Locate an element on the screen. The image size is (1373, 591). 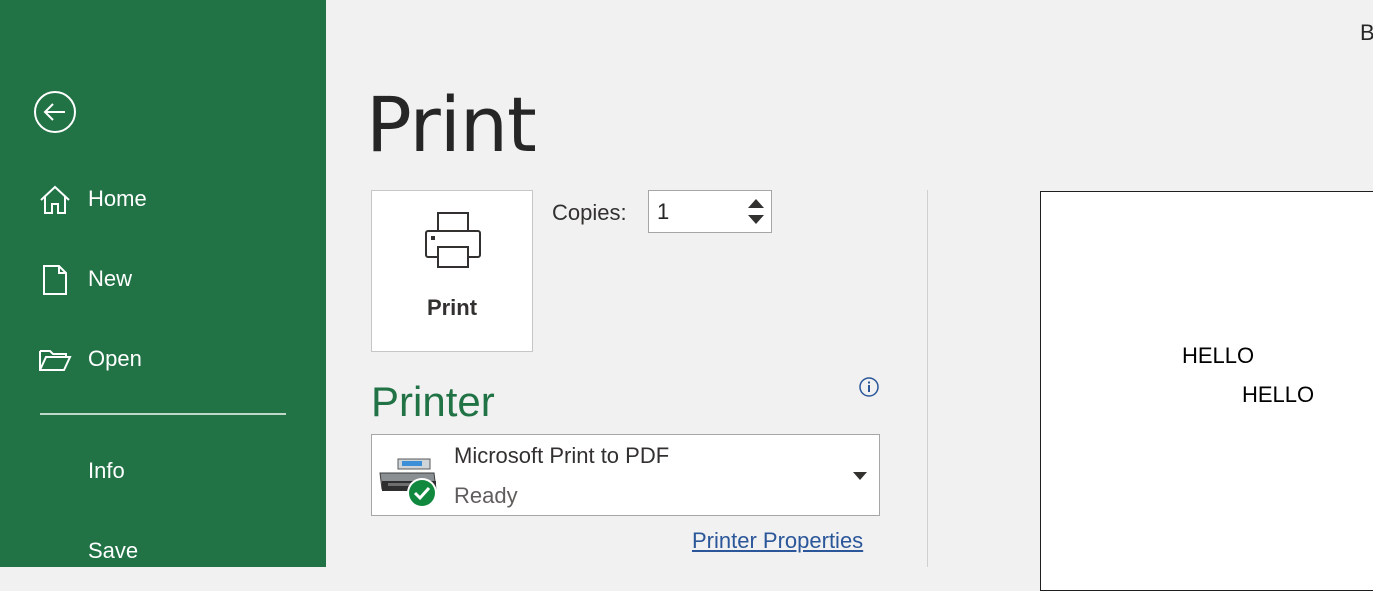
nav-item-label: Open is located at coordinates (115, 358).